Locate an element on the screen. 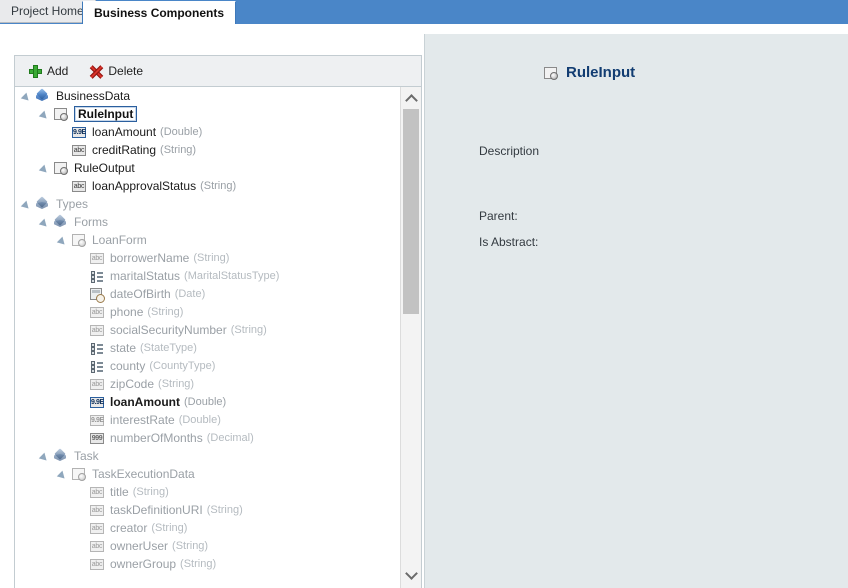 This screenshot has height=588, width=848. tree-row-type: (Decimal) is located at coordinates (230, 438).